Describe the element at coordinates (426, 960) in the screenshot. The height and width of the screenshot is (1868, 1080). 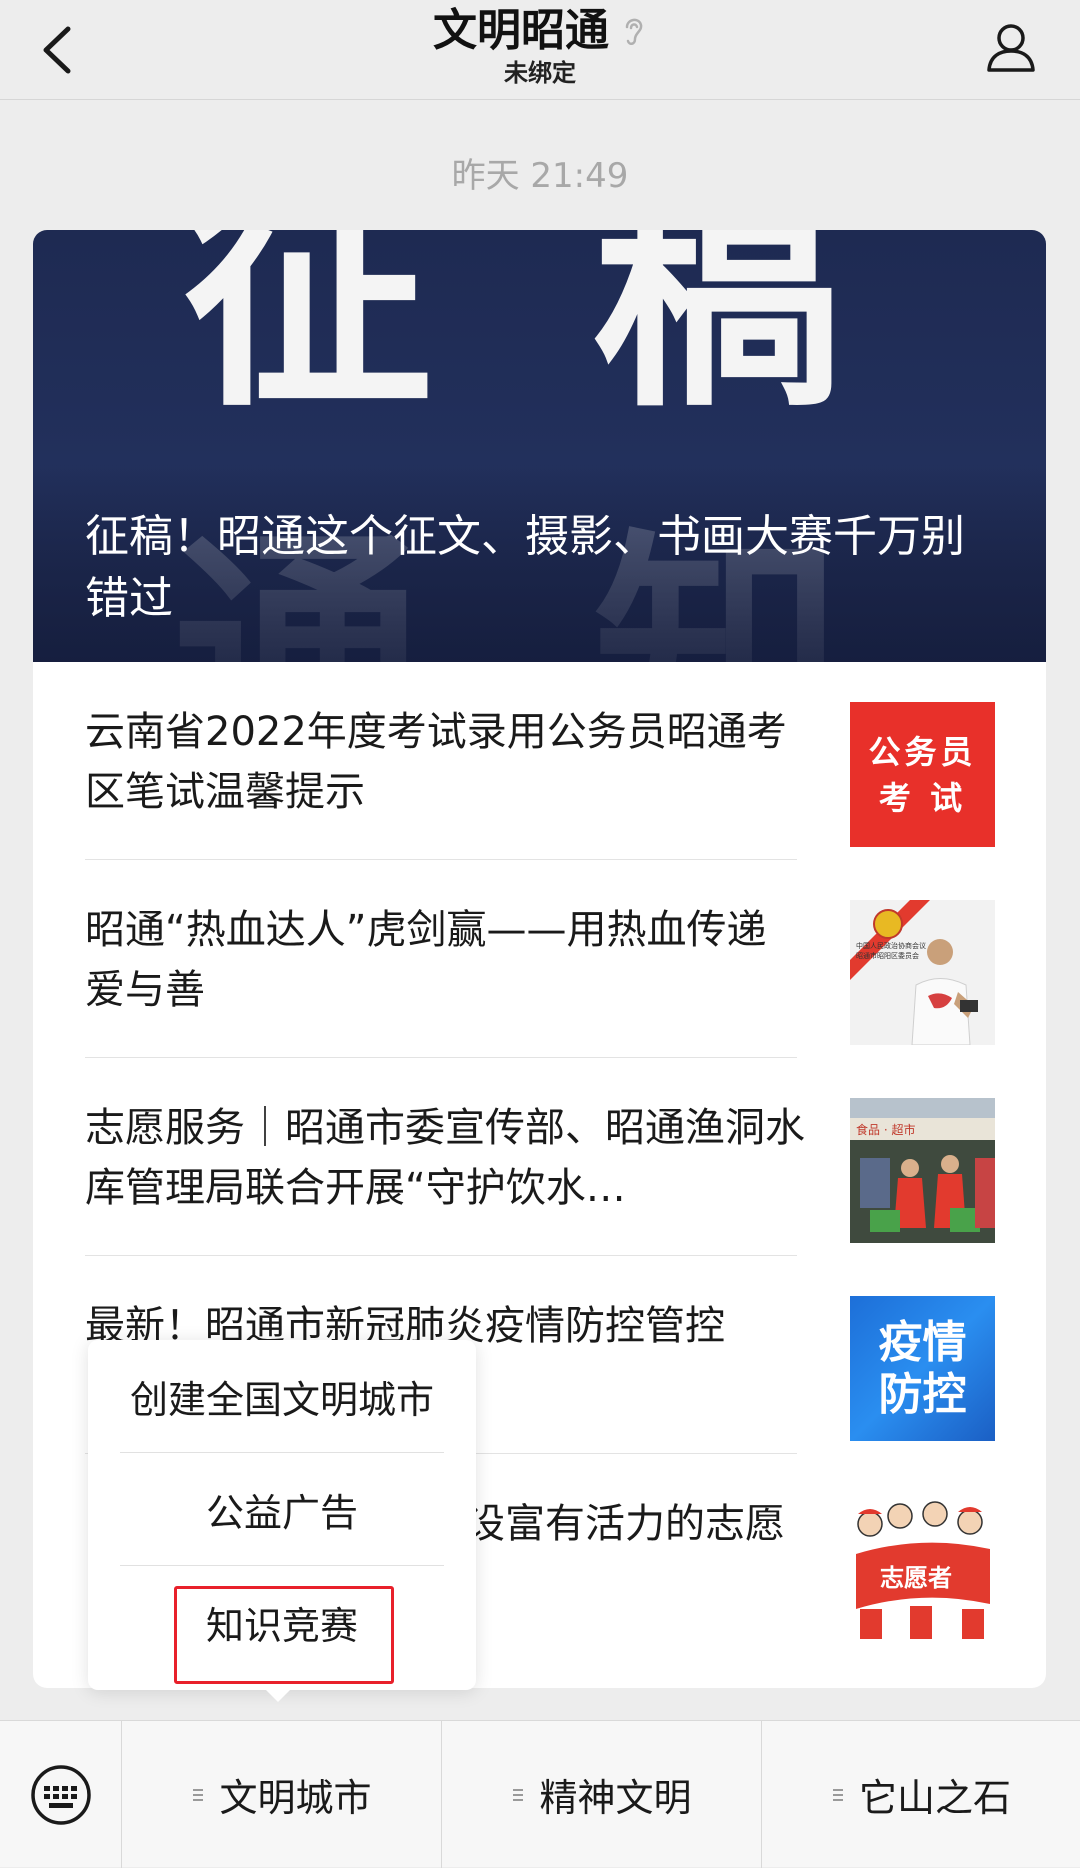
I see `article-title: 昭通“热血达人”虎剑赢——用热血传递爱与善` at that location.